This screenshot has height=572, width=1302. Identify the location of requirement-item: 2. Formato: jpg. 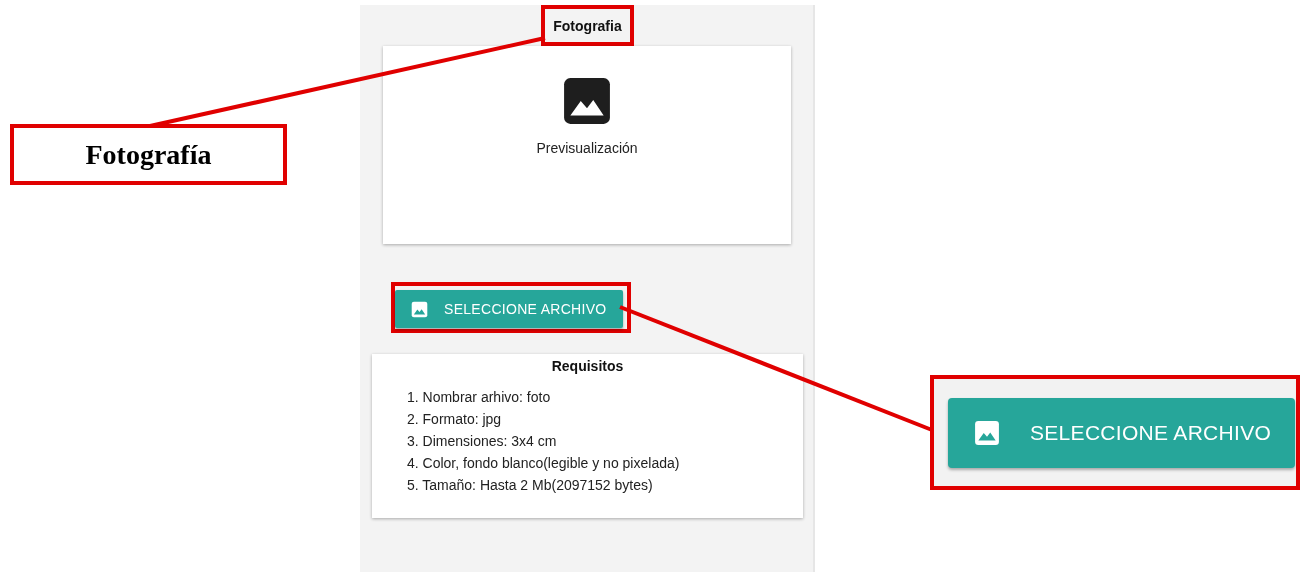
(455, 419).